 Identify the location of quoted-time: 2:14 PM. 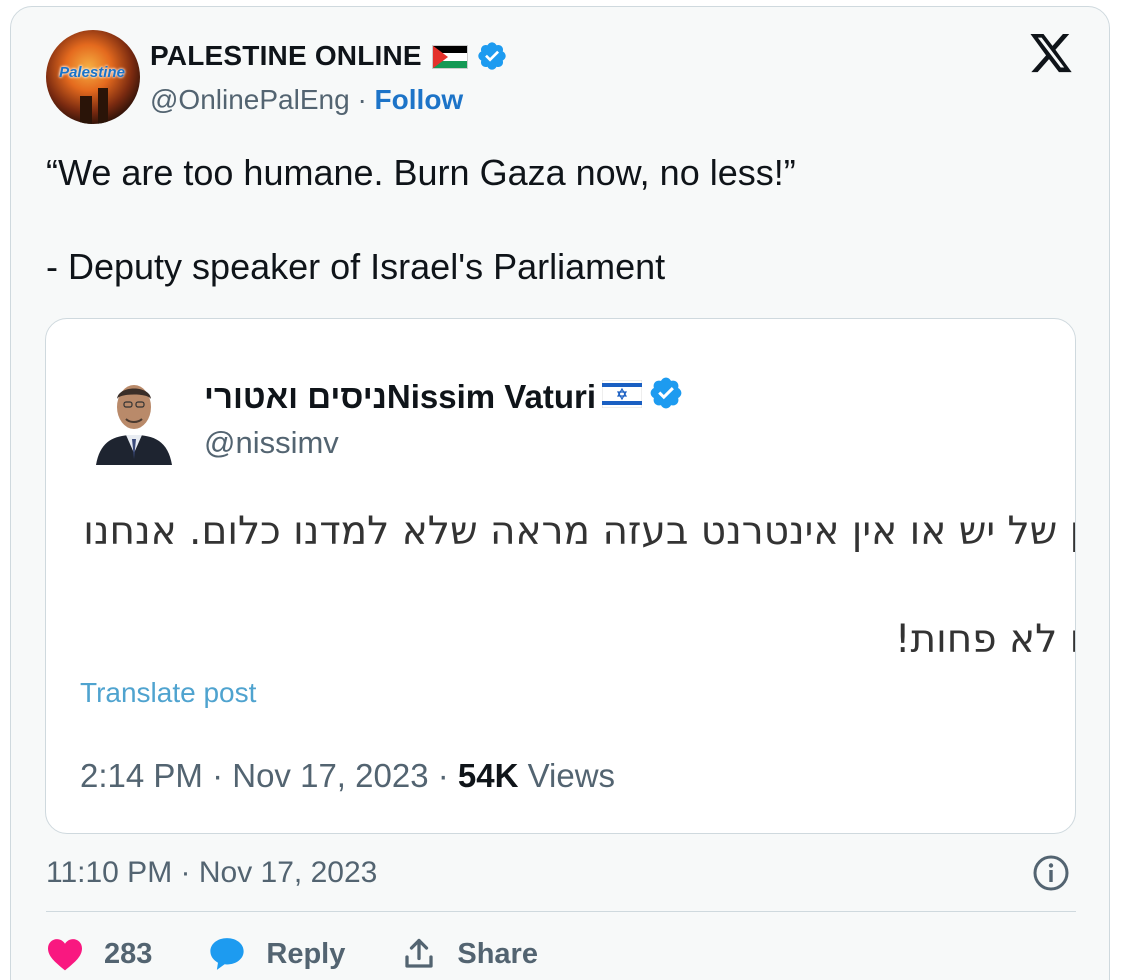
(141, 775).